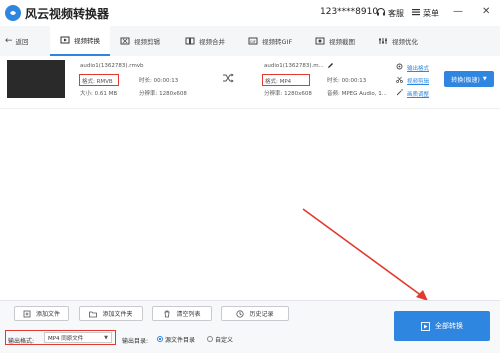  I want to click on add-file-button: 添加文件, so click(41, 313).